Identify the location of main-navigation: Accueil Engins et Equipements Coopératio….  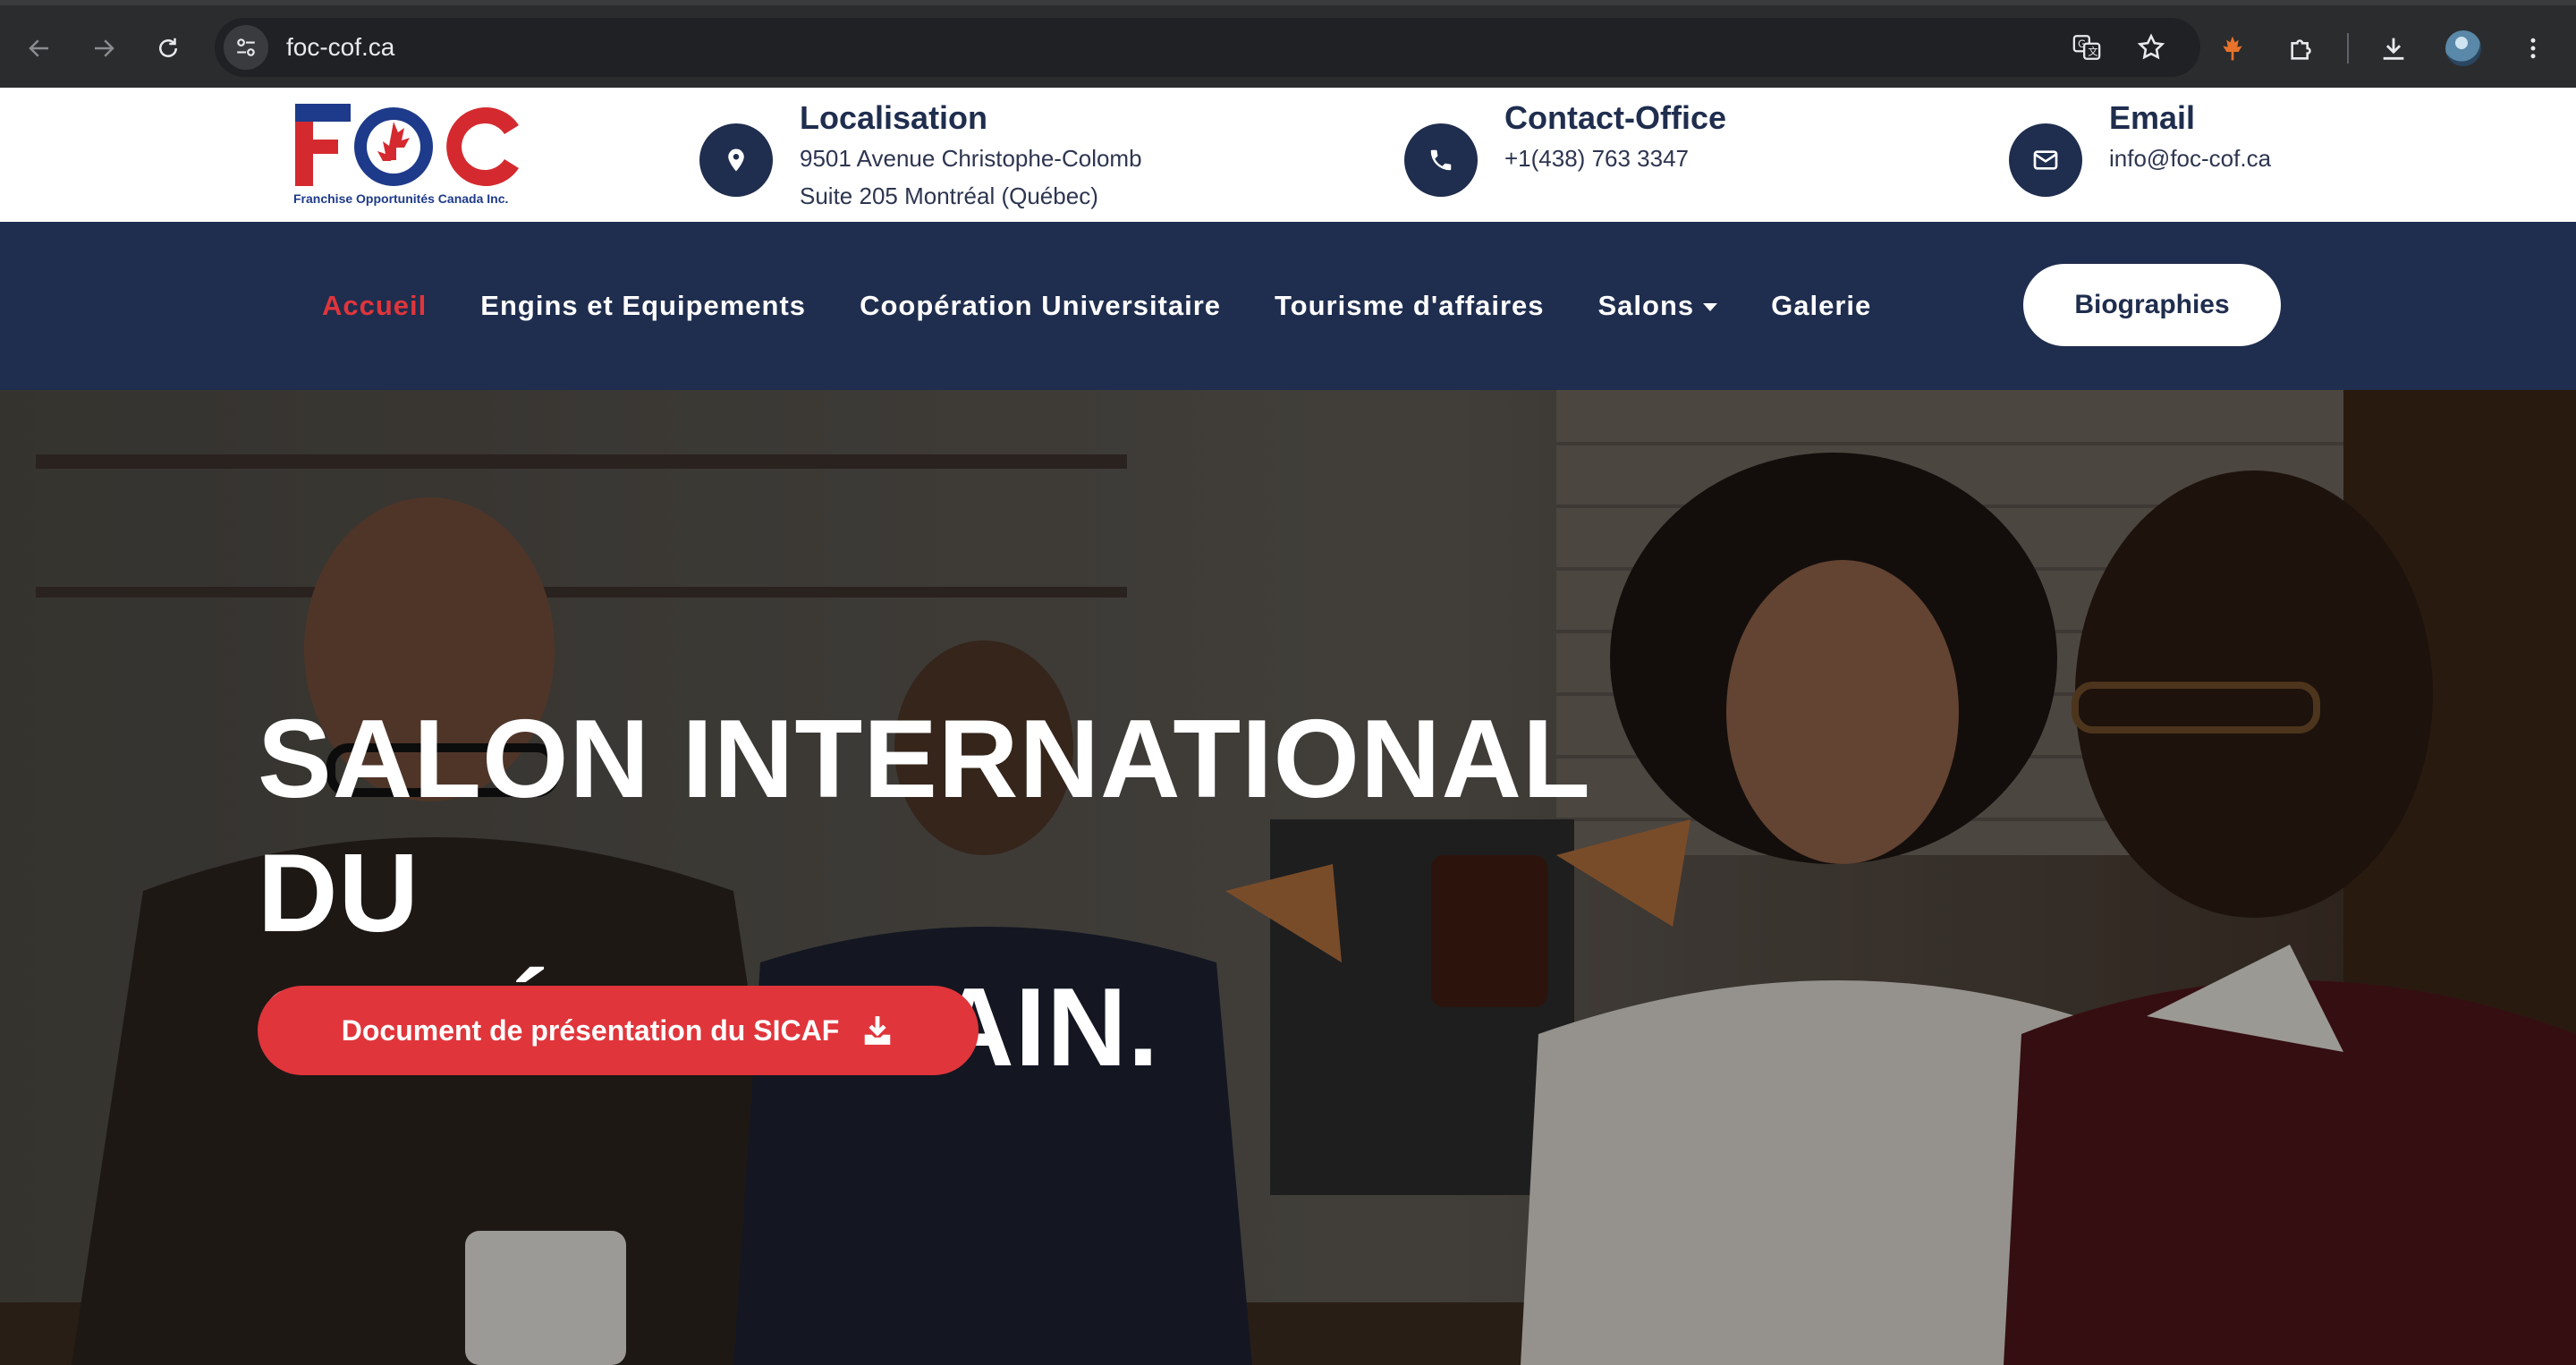
(1288, 306).